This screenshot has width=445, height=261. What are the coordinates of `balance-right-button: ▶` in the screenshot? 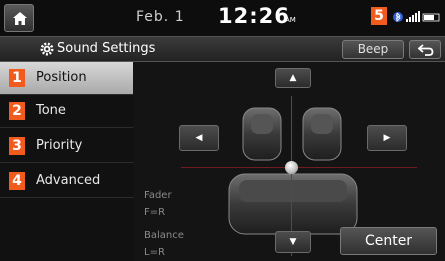 It's located at (387, 138).